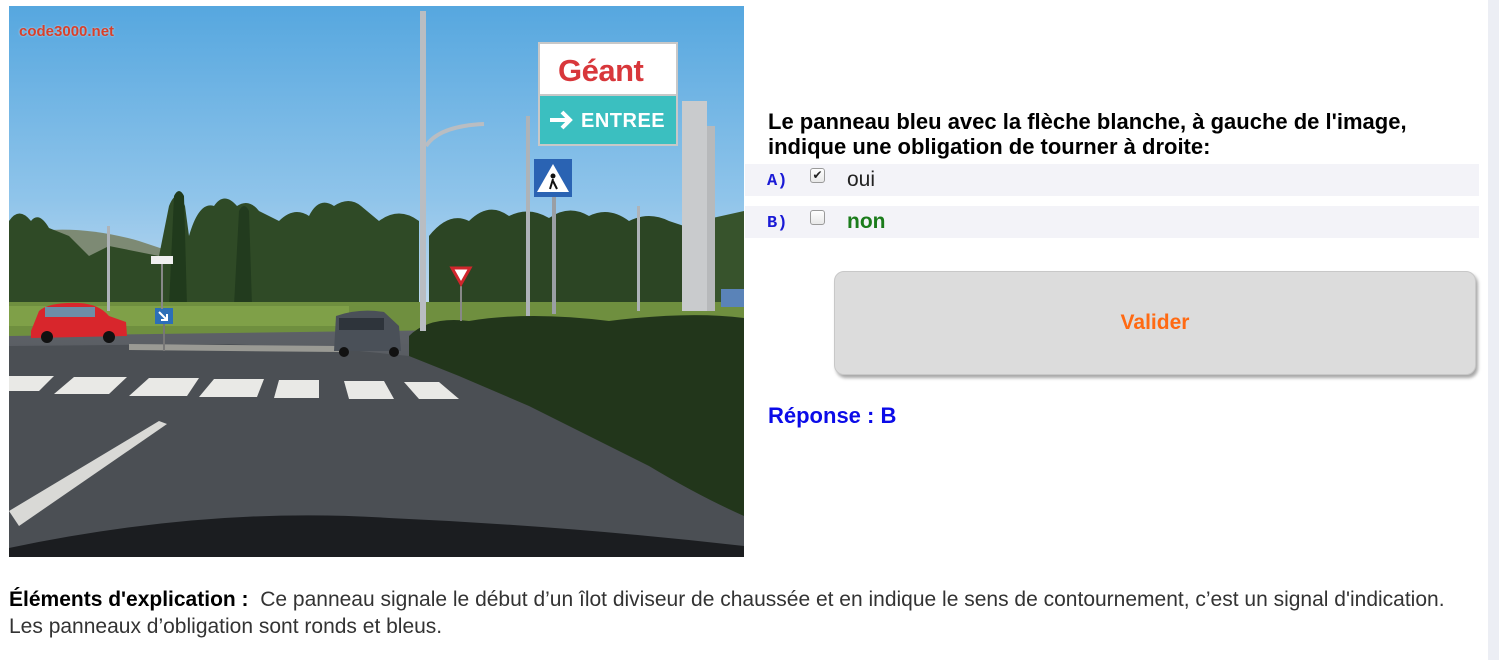  I want to click on answer-label: oui, so click(861, 179).